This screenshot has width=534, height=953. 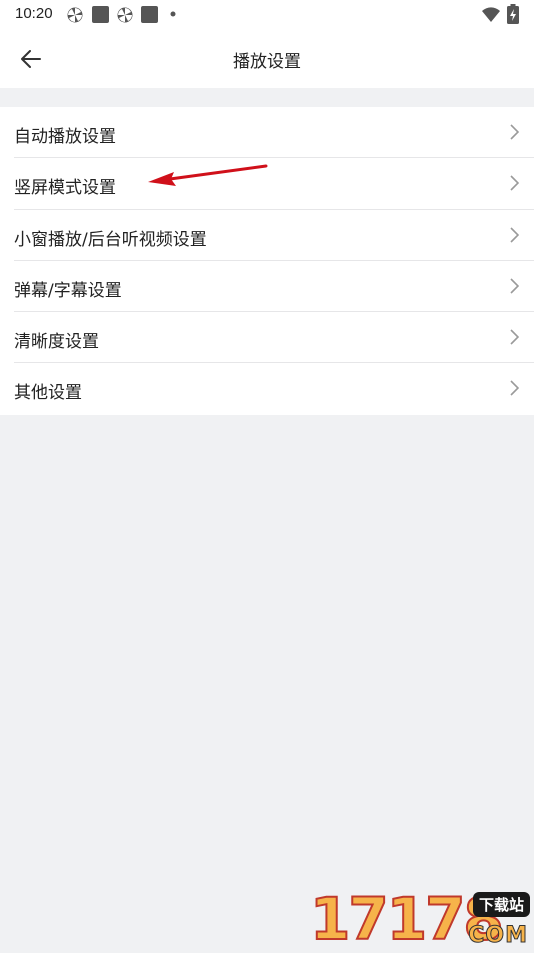 I want to click on settings-item-label: 小窗播放/后台听视频设置, so click(x=110, y=239).